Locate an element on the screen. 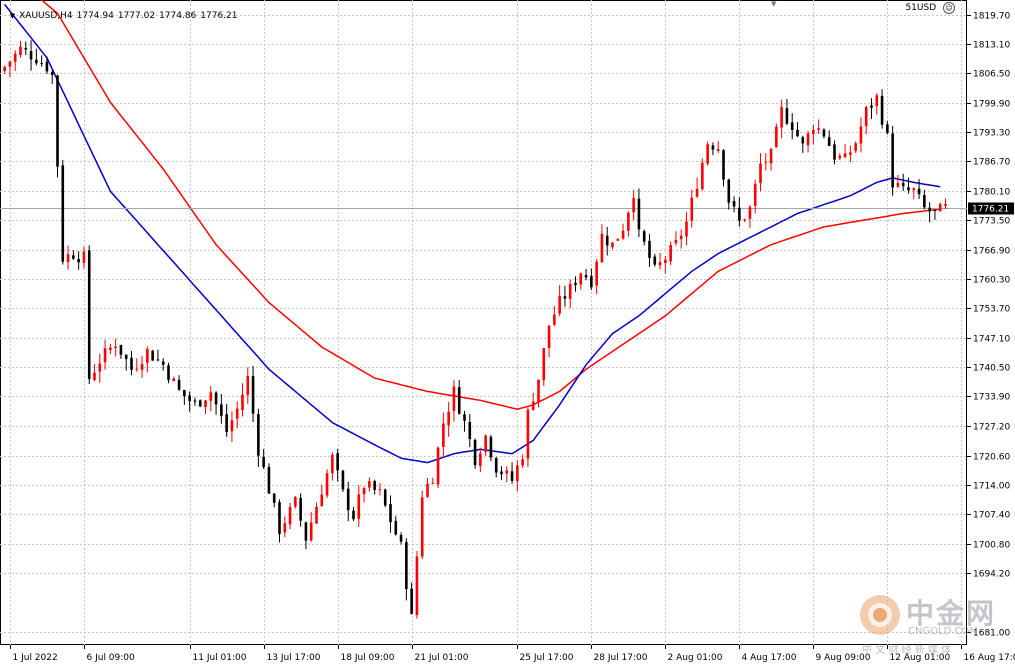 Image resolution: width=1015 pixels, height=669 pixels. y-tick-label: 1766.90 is located at coordinates (991, 252).